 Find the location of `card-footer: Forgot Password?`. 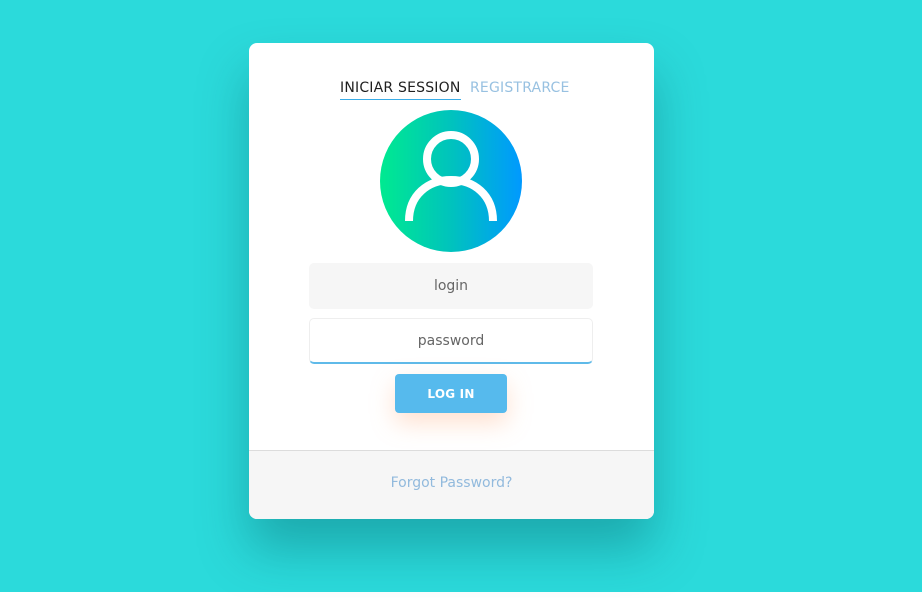

card-footer: Forgot Password? is located at coordinates (451, 484).